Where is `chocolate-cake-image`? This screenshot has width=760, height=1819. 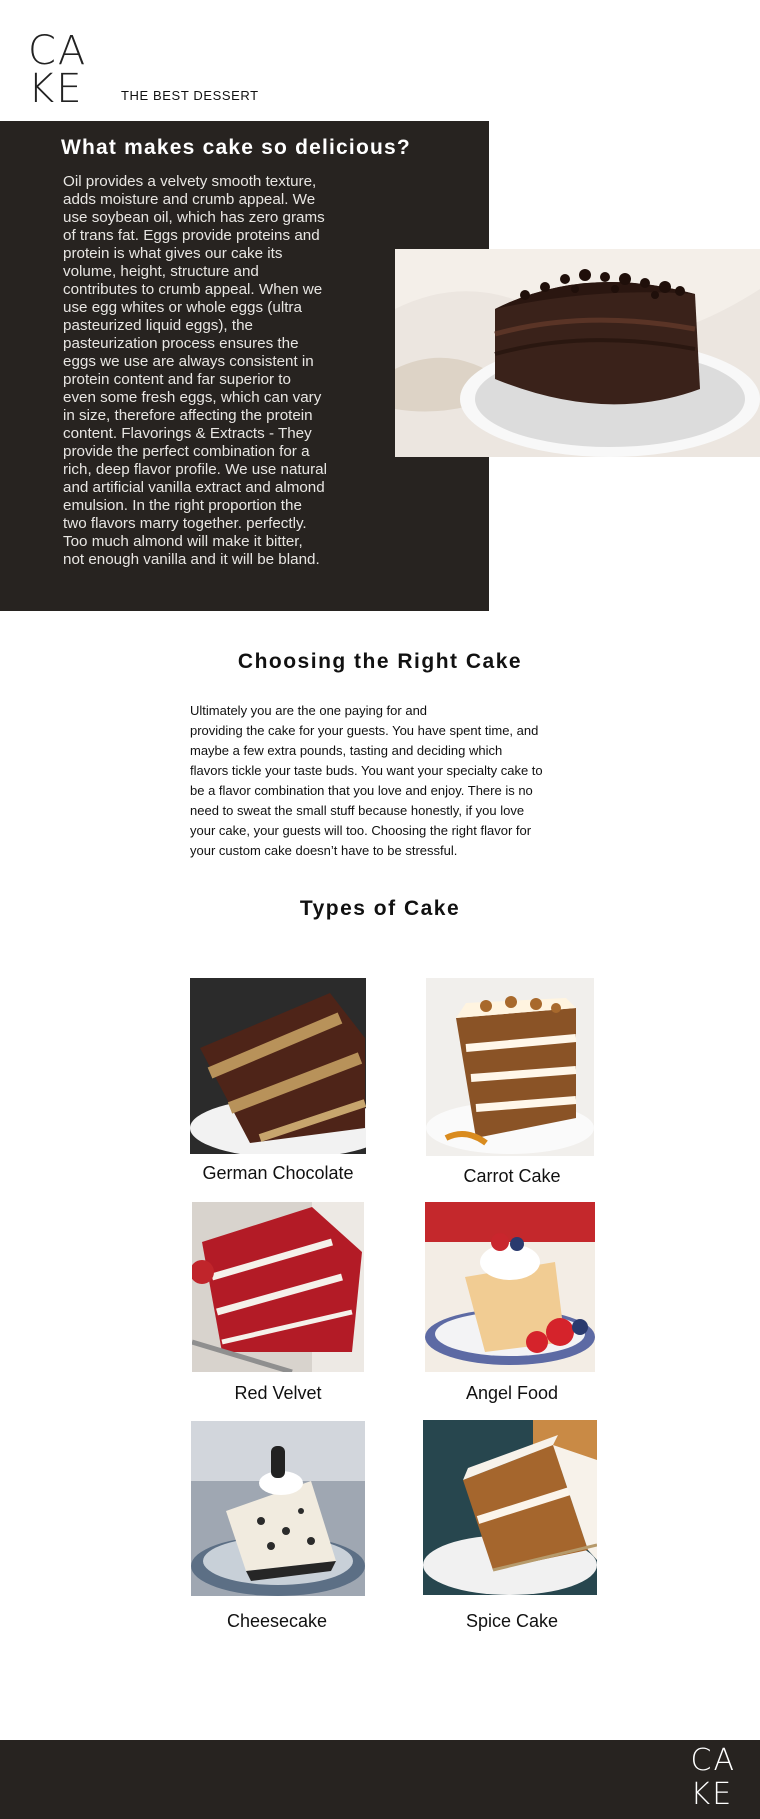 chocolate-cake-image is located at coordinates (577, 353).